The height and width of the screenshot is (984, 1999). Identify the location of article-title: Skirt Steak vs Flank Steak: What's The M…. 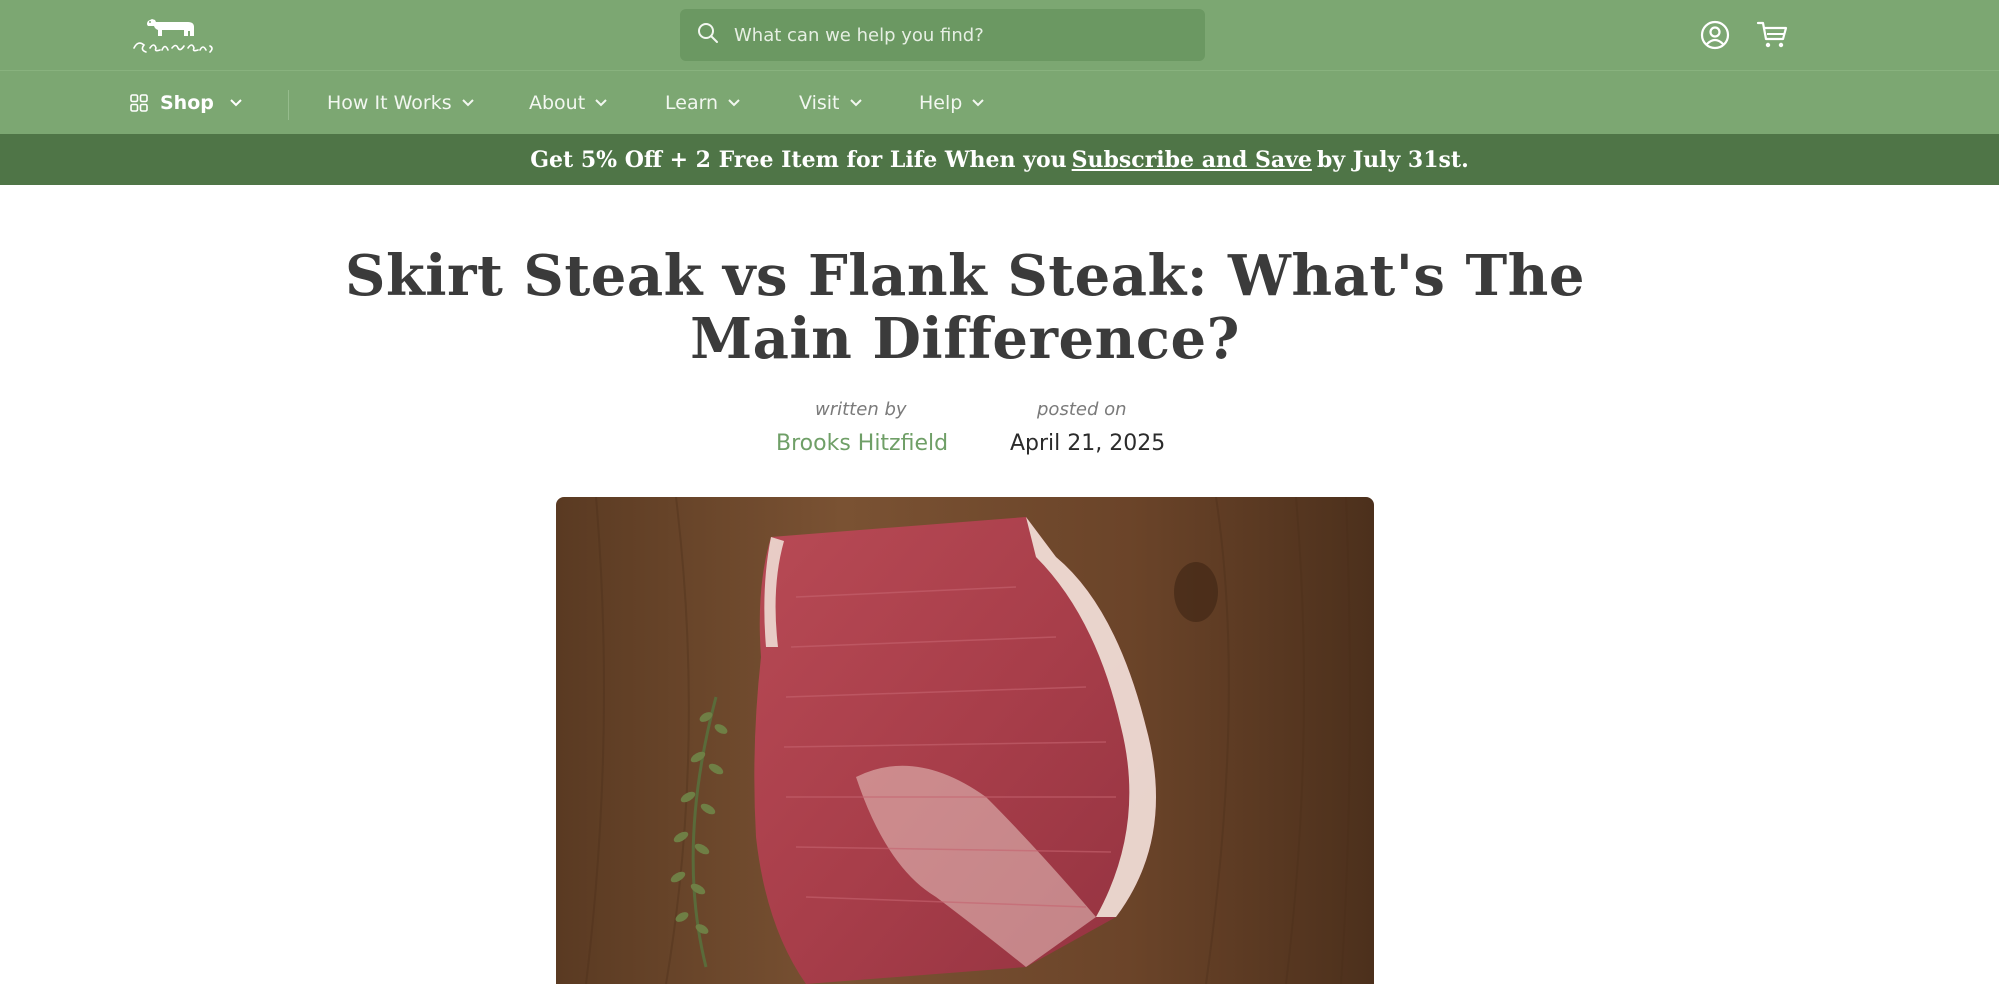
(965, 307).